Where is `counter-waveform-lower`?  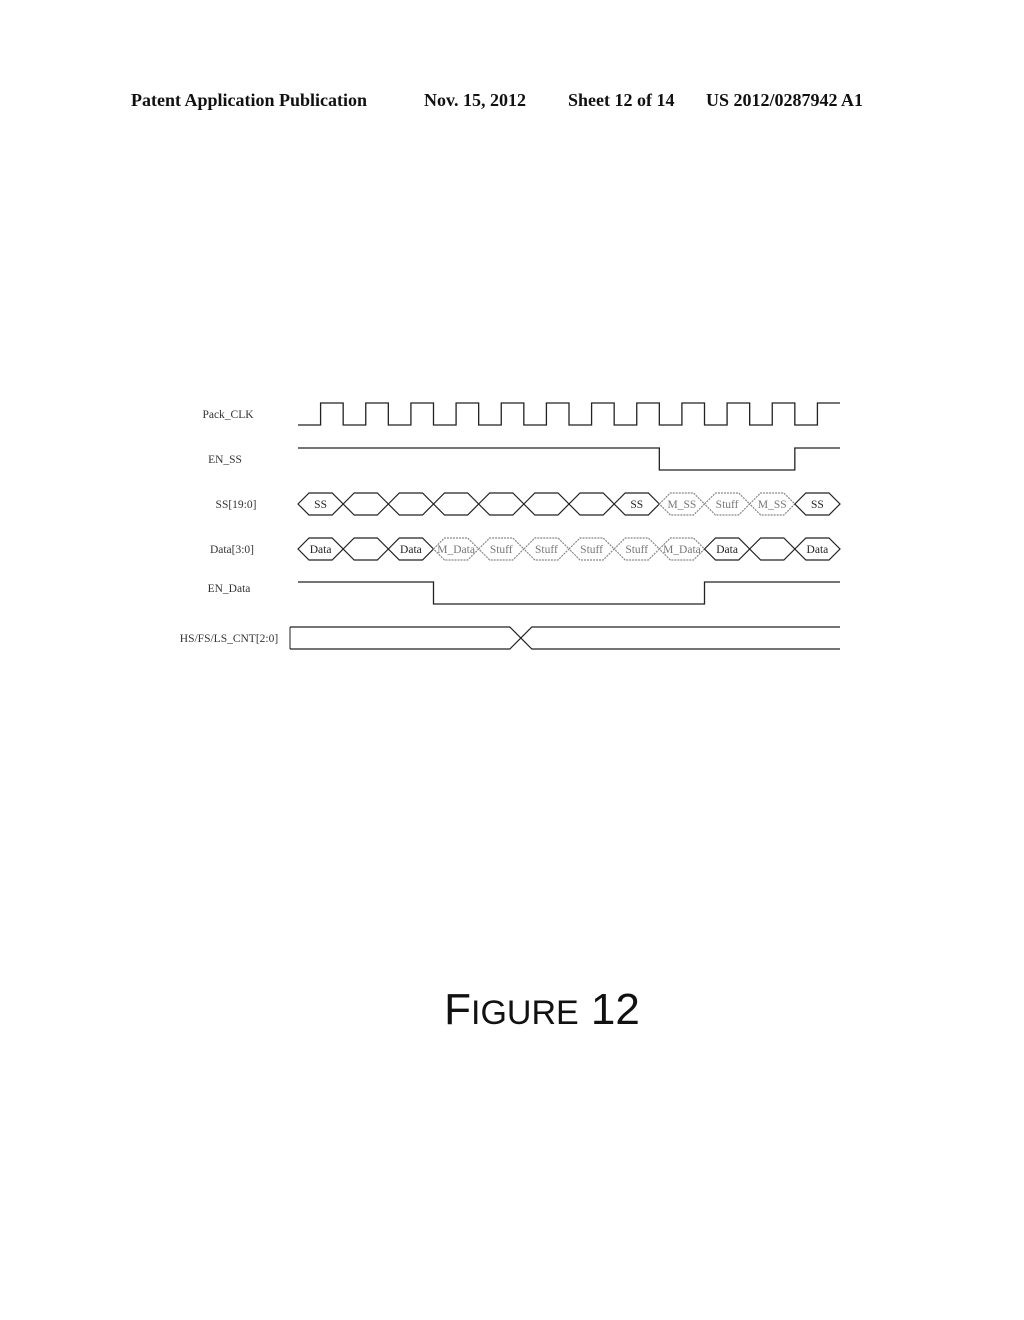
counter-waveform-lower is located at coordinates (565, 638).